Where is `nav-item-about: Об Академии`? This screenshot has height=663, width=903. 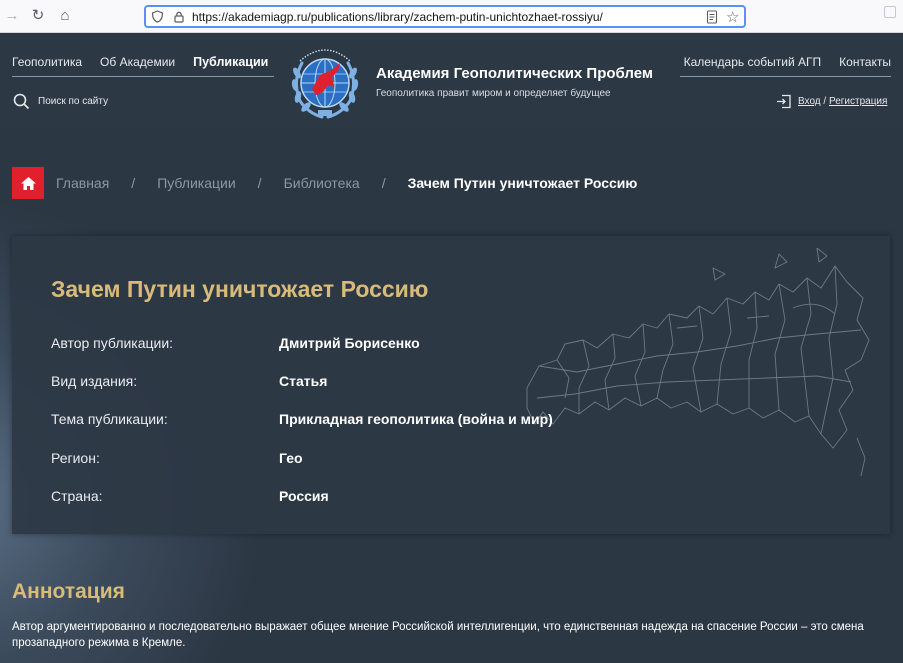
nav-item-about: Об Академии is located at coordinates (137, 62).